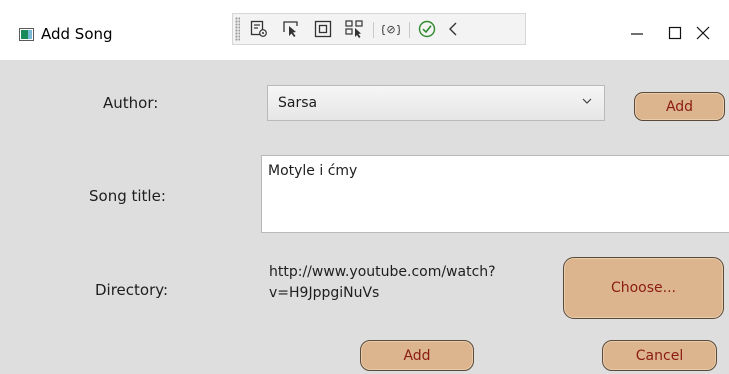  What do you see at coordinates (355, 29) in the screenshot?
I see `track-focus-icon` at bounding box center [355, 29].